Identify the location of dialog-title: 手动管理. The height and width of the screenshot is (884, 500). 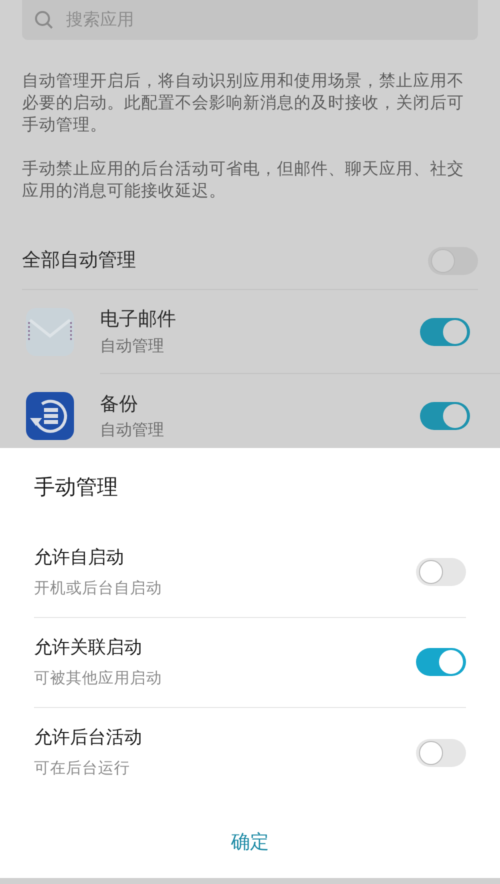
(76, 487).